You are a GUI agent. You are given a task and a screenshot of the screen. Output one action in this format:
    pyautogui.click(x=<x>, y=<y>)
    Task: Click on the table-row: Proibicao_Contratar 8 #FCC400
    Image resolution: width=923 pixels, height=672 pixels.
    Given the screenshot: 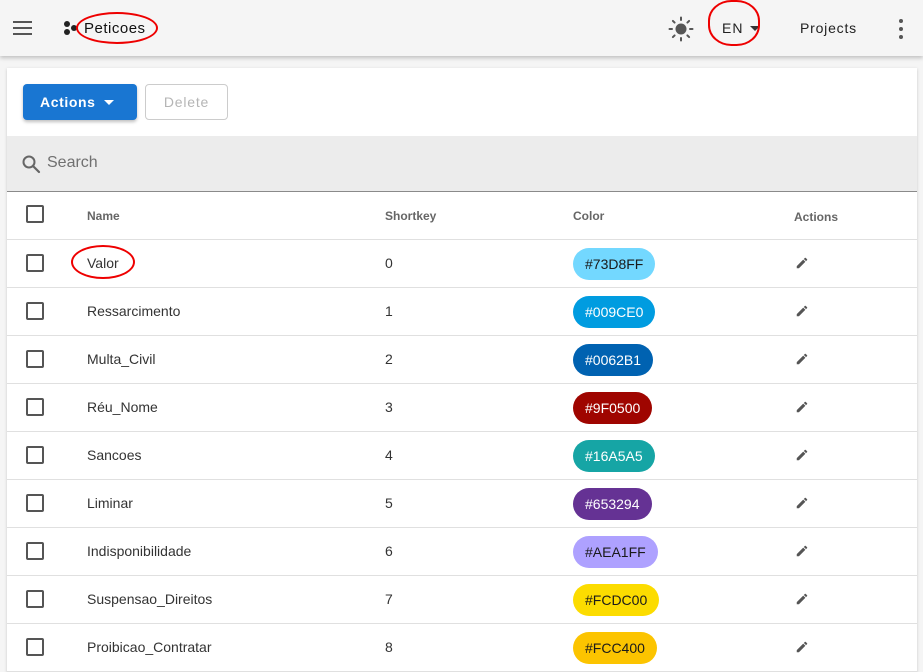 What is the action you would take?
    pyautogui.click(x=462, y=648)
    